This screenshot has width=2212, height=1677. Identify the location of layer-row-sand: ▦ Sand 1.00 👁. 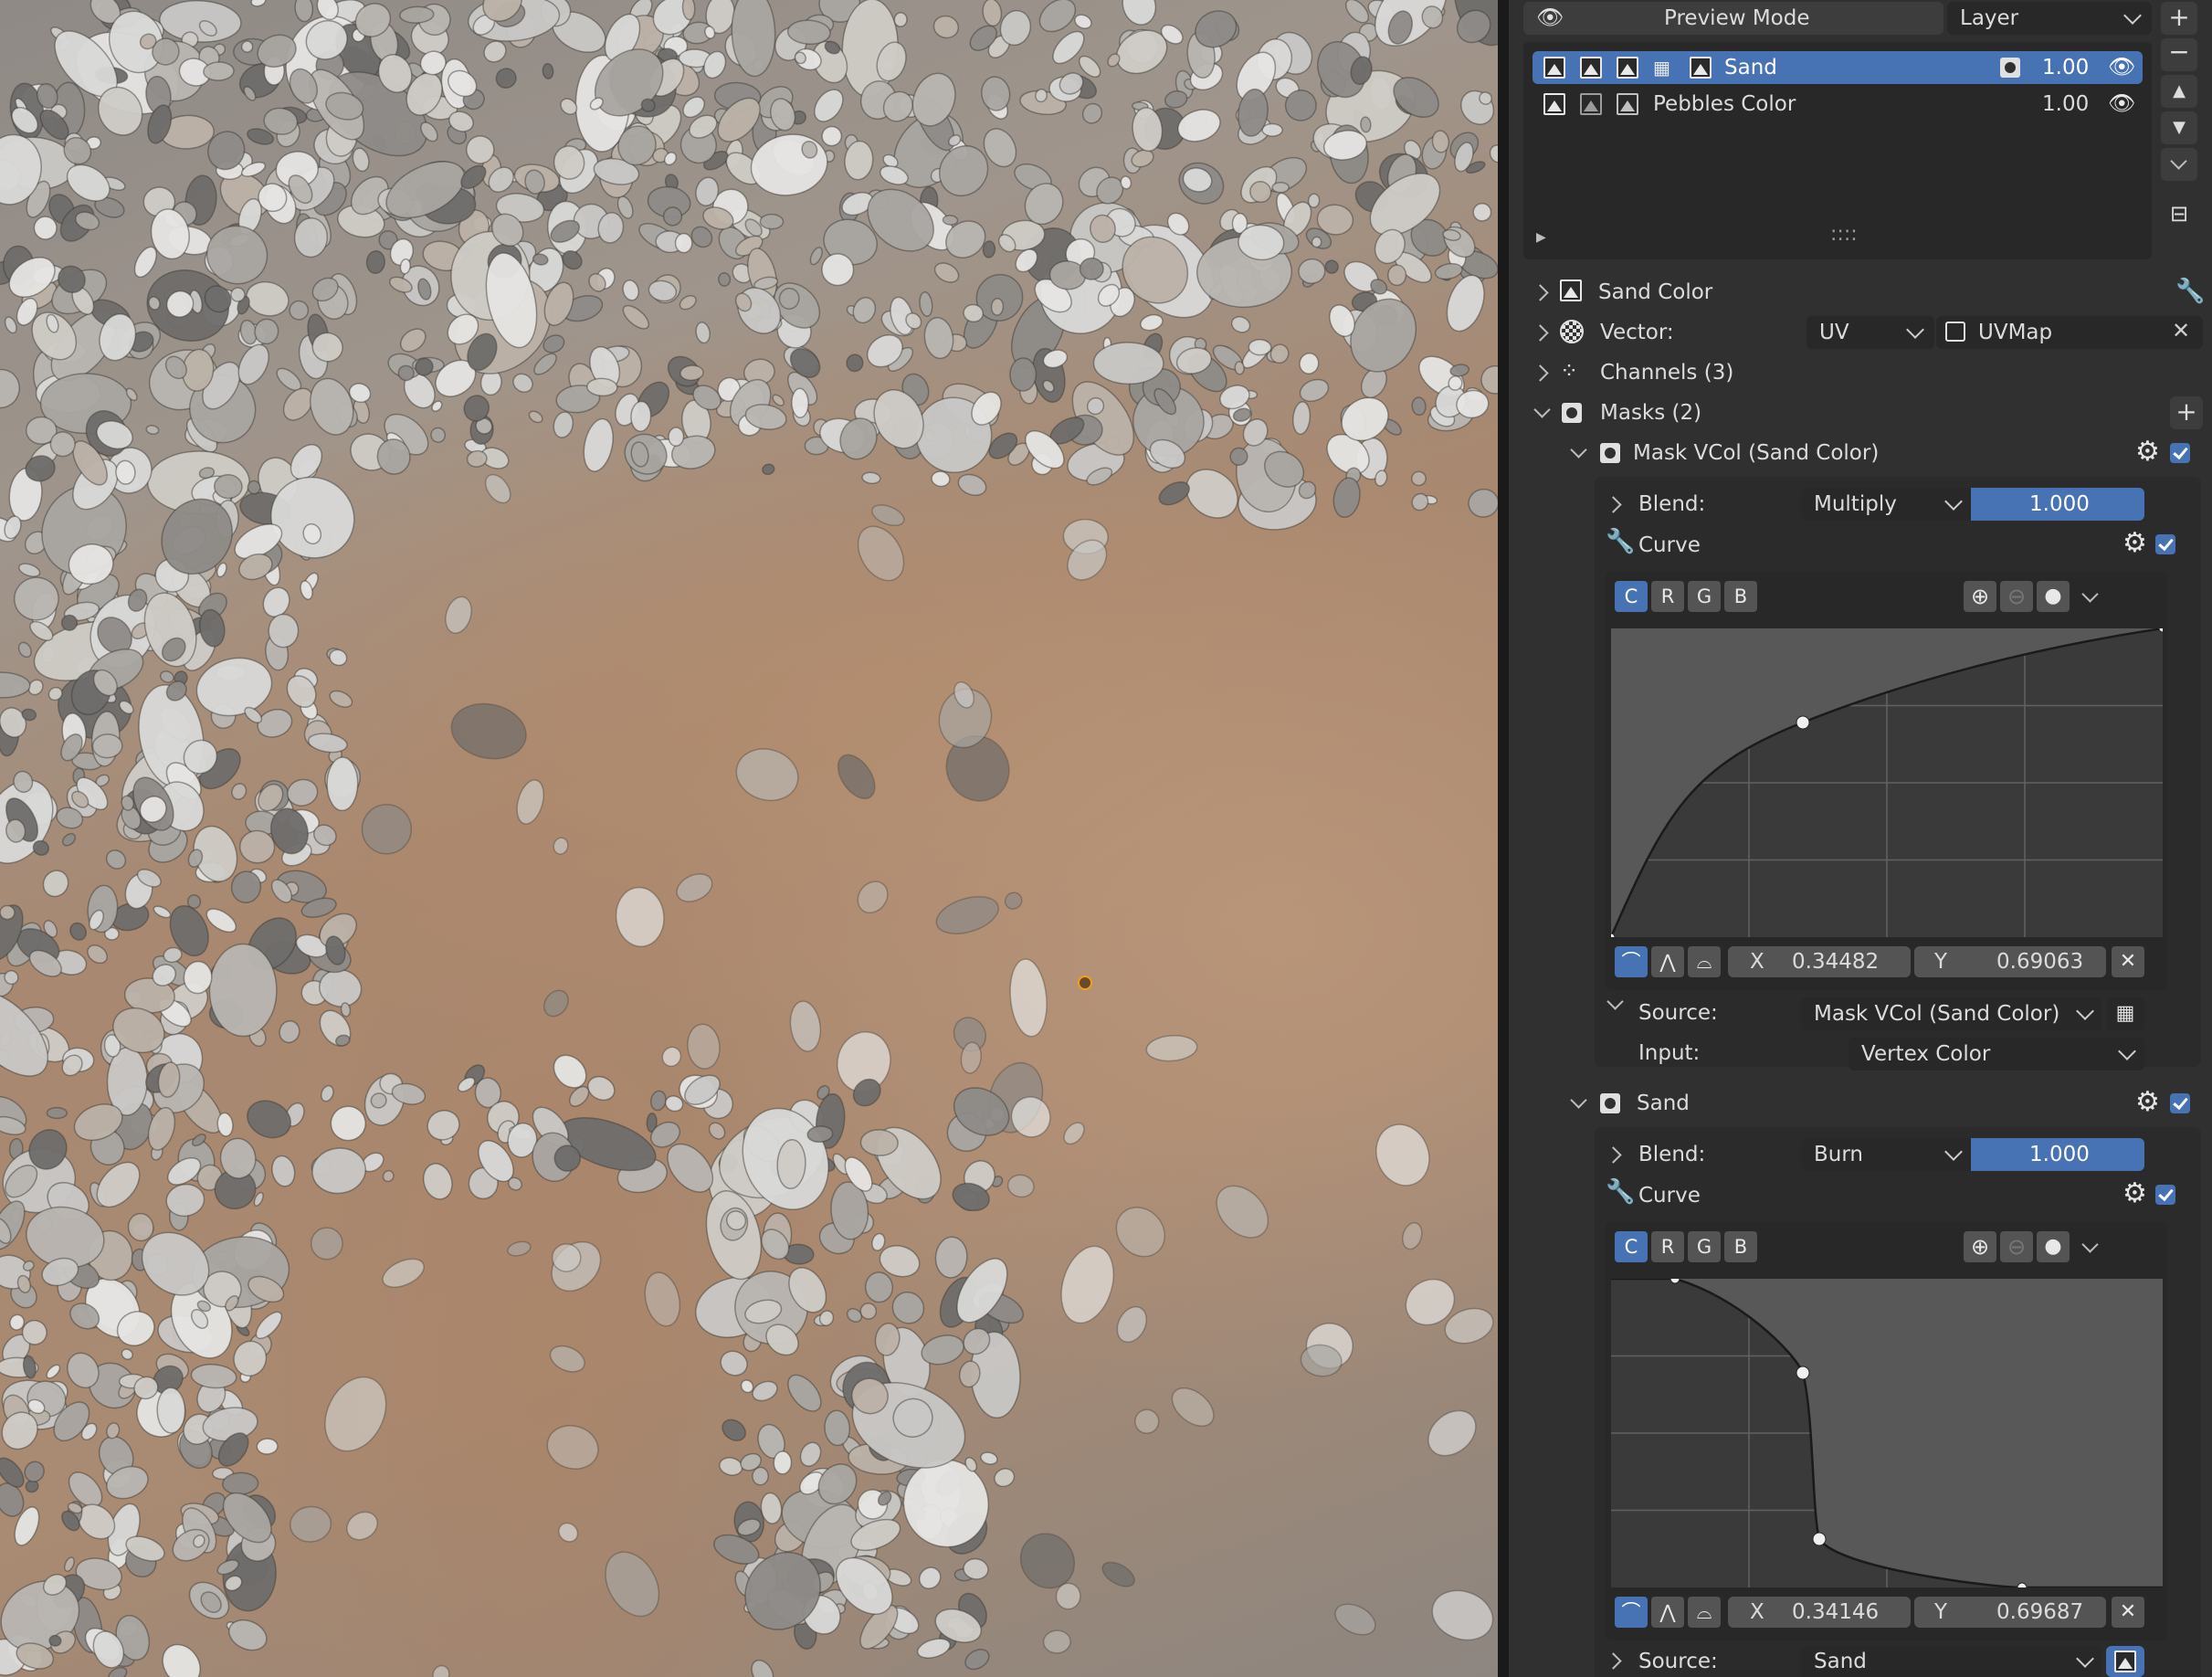
(1838, 67).